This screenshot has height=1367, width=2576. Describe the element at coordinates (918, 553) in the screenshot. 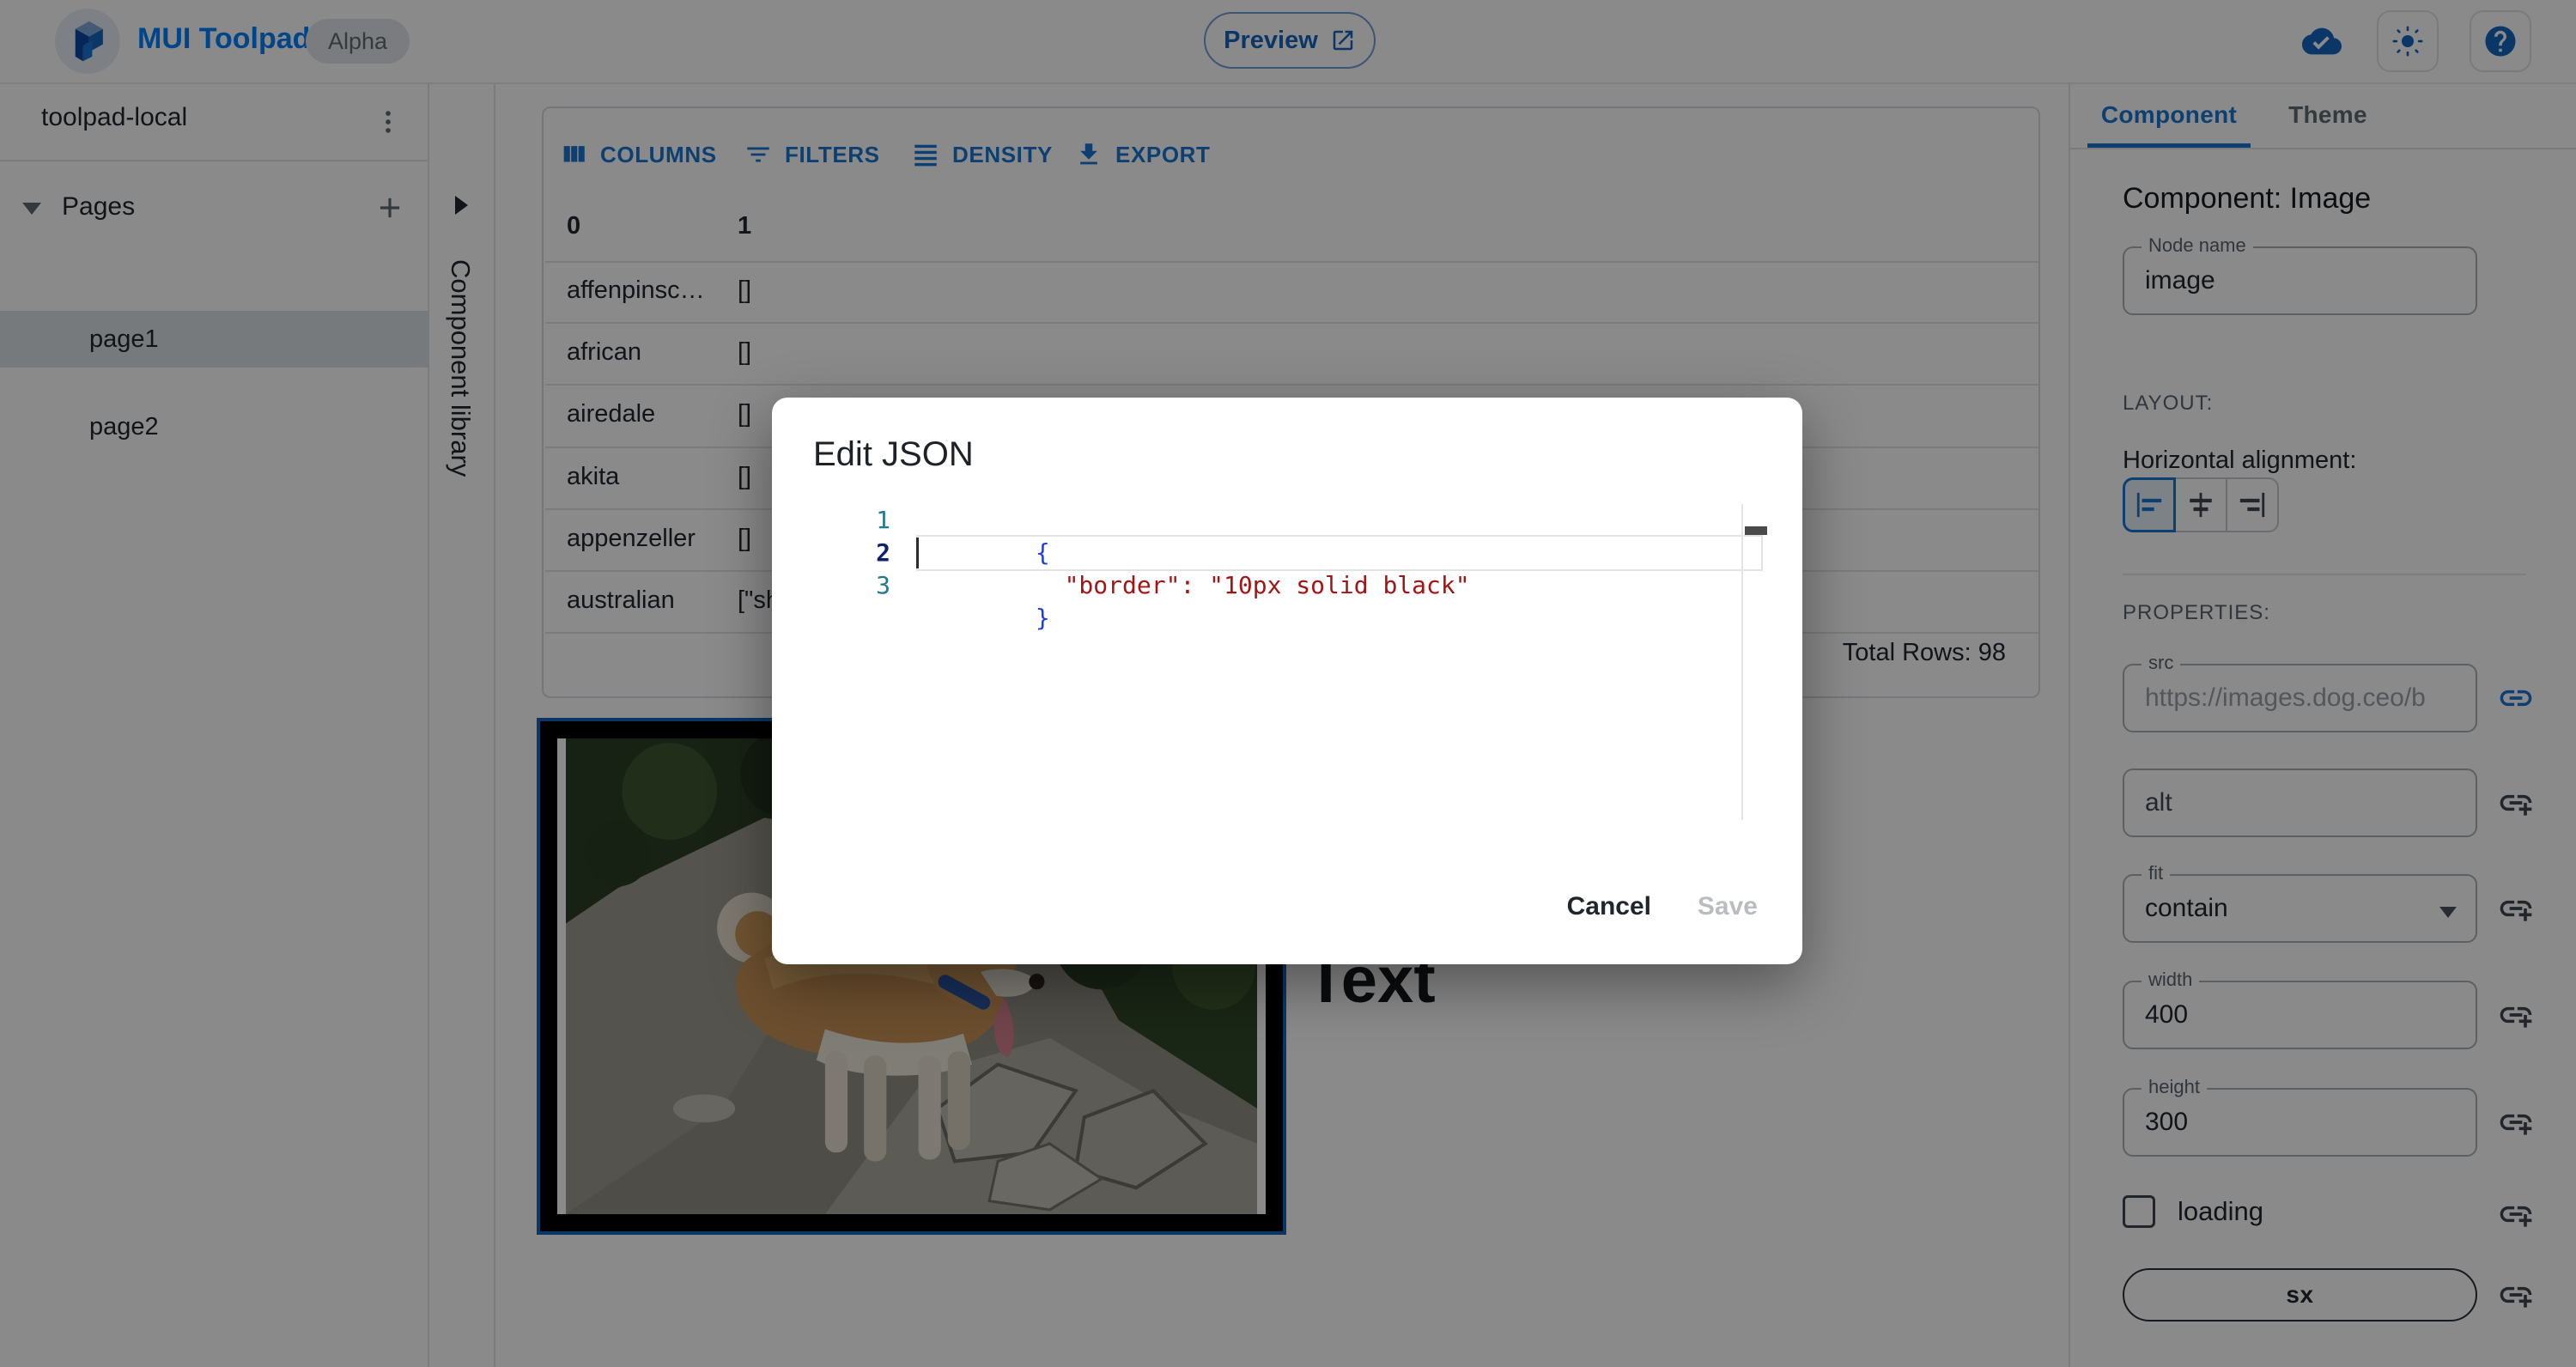

I see `text-cursor` at that location.